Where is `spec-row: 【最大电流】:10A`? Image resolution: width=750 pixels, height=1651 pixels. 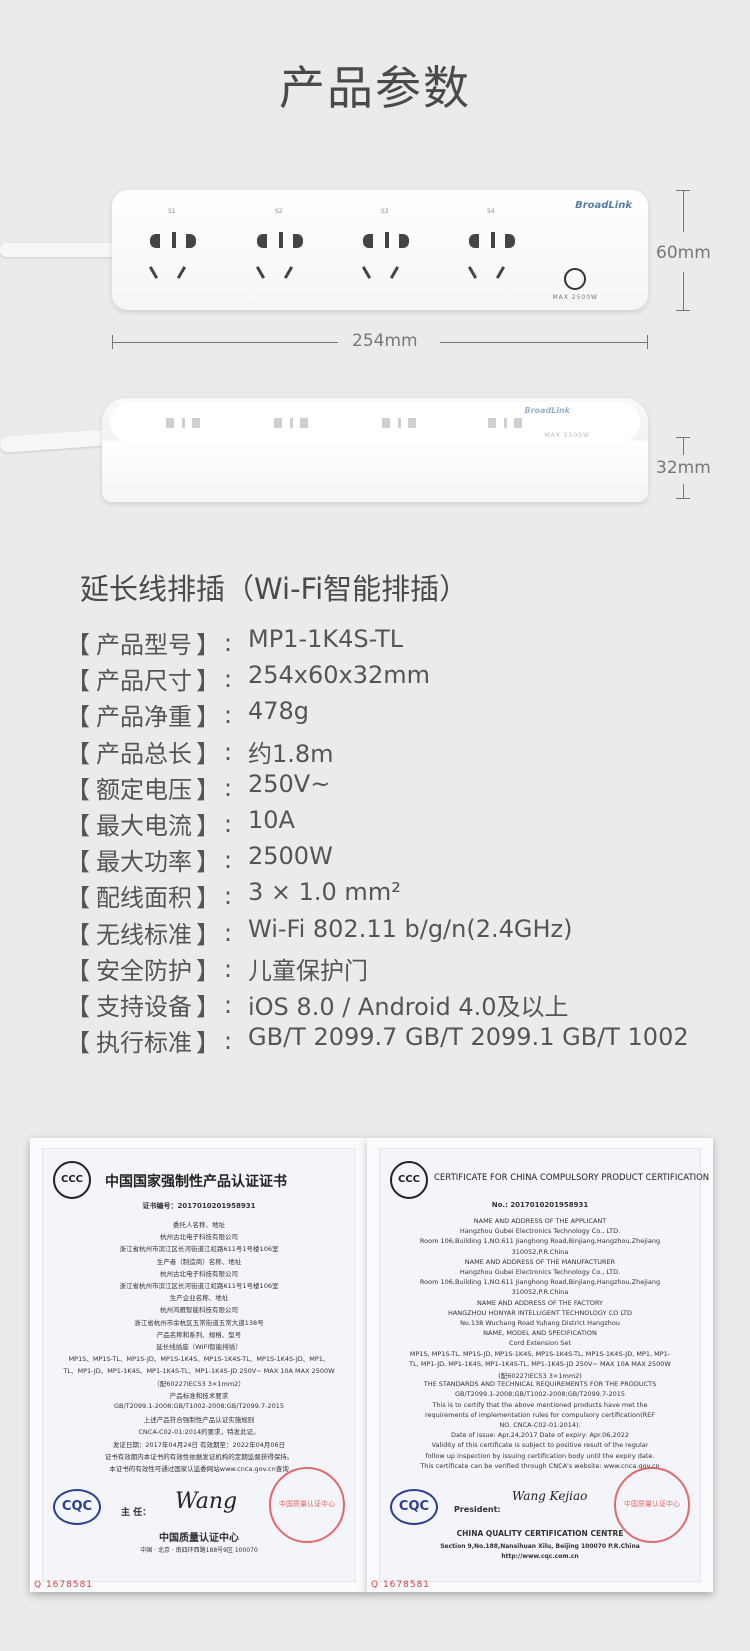 spec-row: 【最大电流】:10A is located at coordinates (386, 824).